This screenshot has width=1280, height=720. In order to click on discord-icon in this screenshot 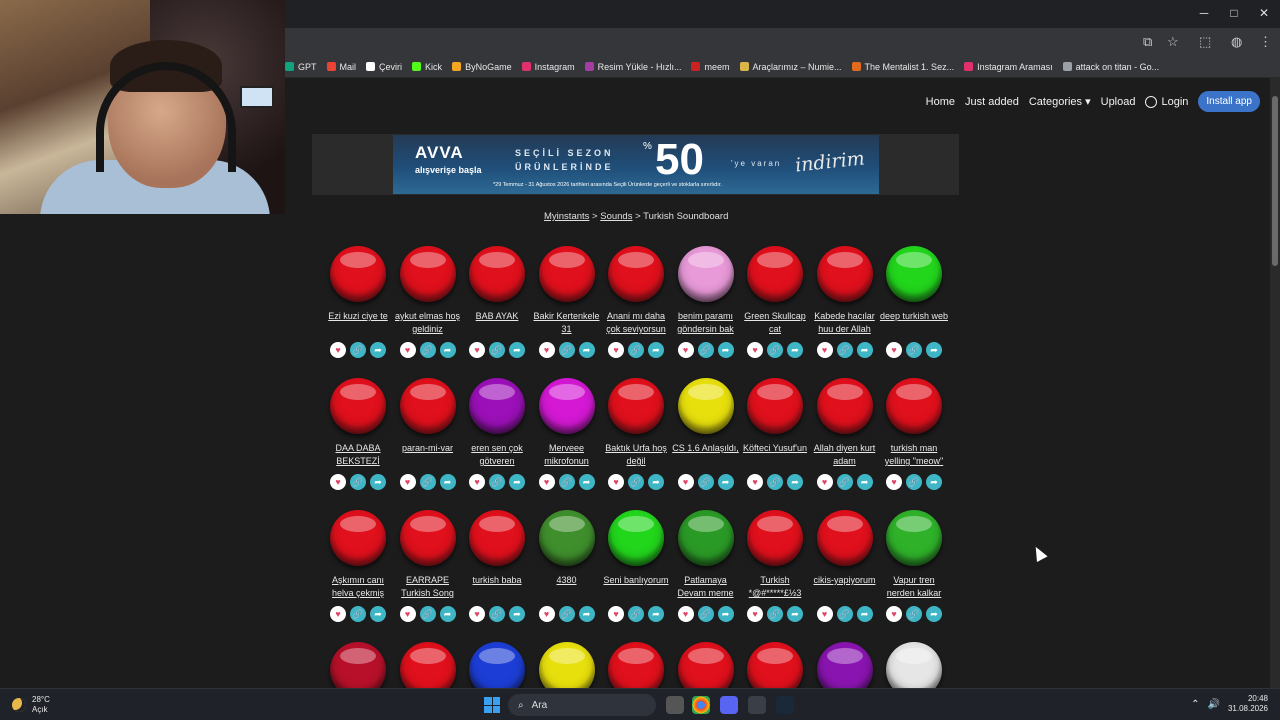, I will do `click(729, 705)`.